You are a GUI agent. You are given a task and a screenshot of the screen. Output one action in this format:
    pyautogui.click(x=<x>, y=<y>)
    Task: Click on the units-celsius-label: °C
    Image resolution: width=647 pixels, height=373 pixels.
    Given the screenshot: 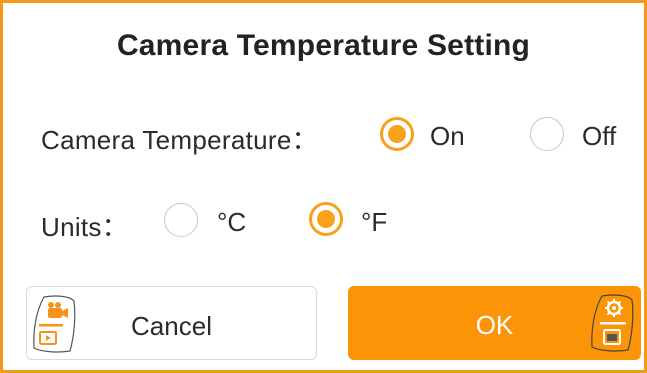 What is the action you would take?
    pyautogui.click(x=231, y=222)
    